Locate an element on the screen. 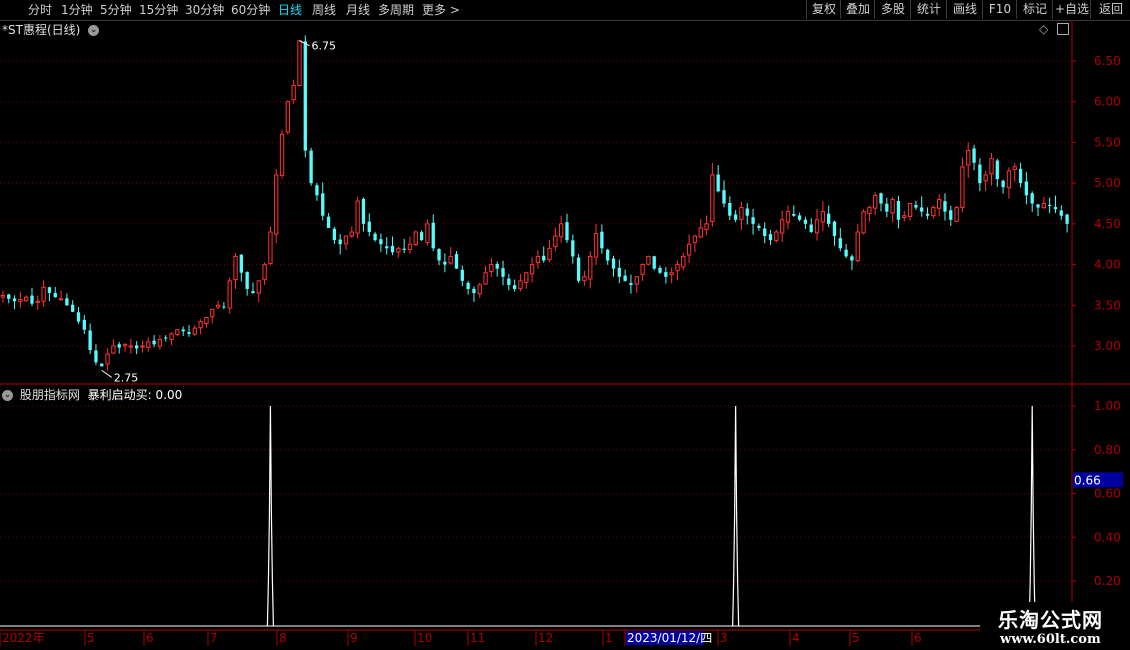  x-tick-label: 4 is located at coordinates (796, 638).